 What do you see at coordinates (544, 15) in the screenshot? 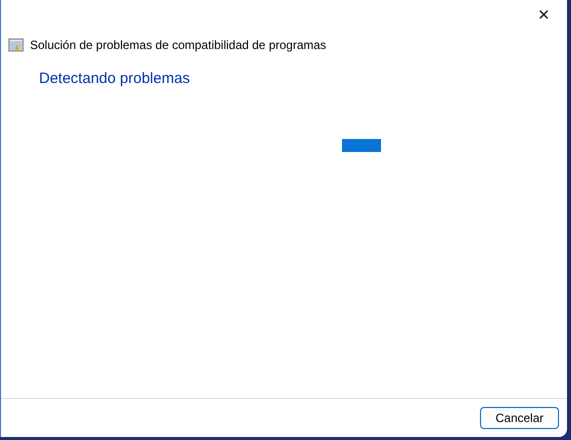
I see `close-button: ✕` at bounding box center [544, 15].